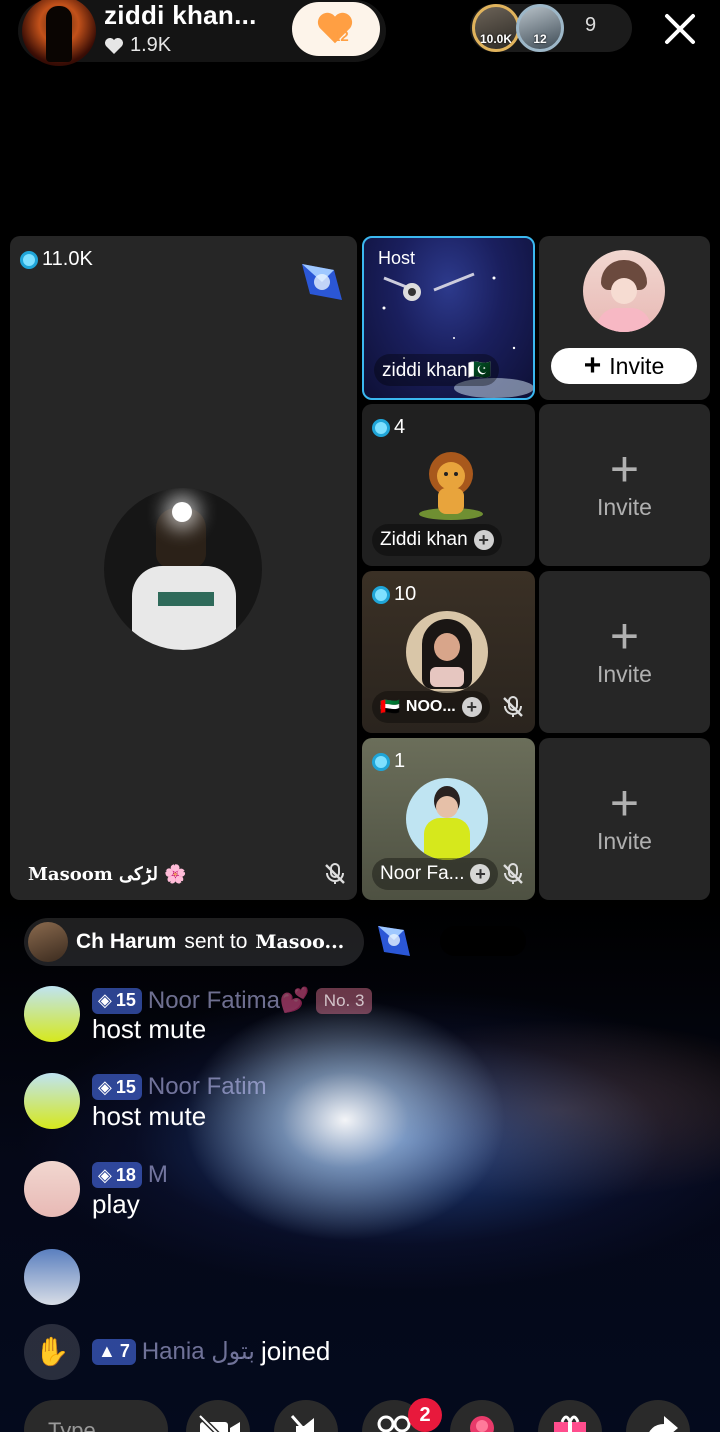  I want to click on main-seat-name: Masoom لڑکی 🌸, so click(107, 874).